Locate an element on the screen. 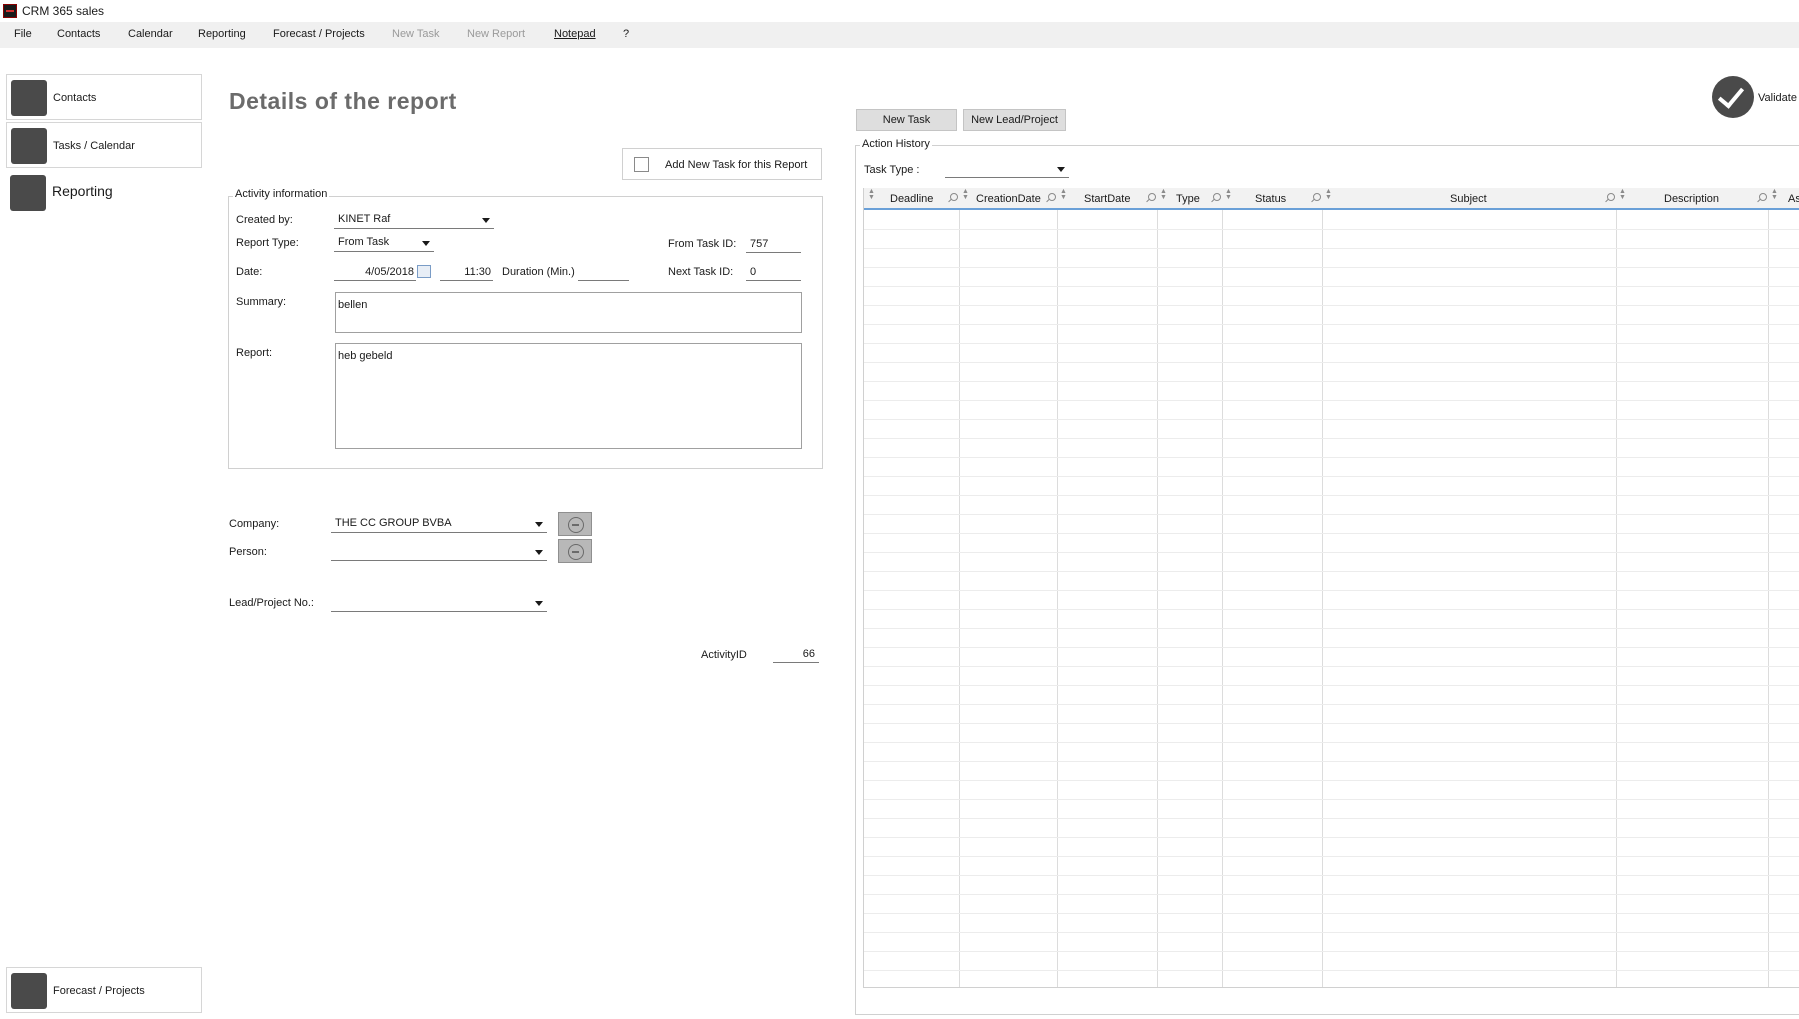  company-value: THE CC GROUP BVBA is located at coordinates (393, 523).